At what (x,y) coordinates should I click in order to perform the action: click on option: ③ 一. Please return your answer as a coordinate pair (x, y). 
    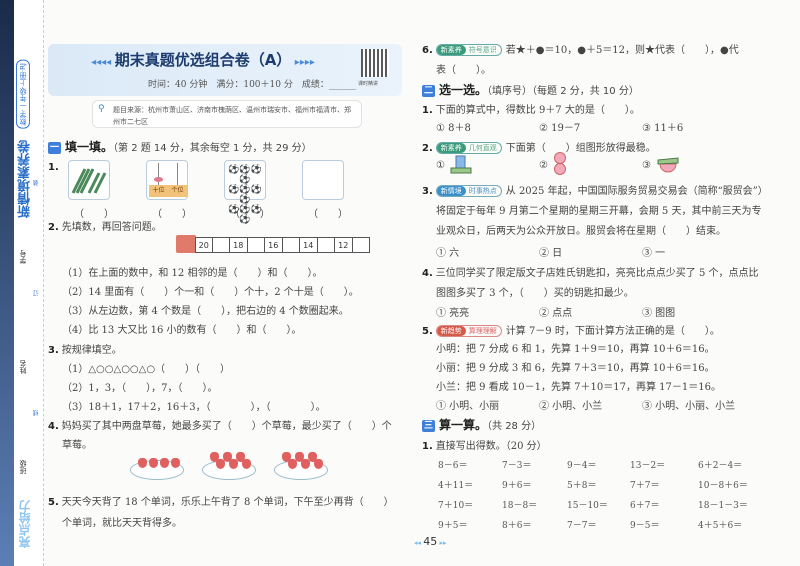
    Looking at the image, I should click on (653, 251).